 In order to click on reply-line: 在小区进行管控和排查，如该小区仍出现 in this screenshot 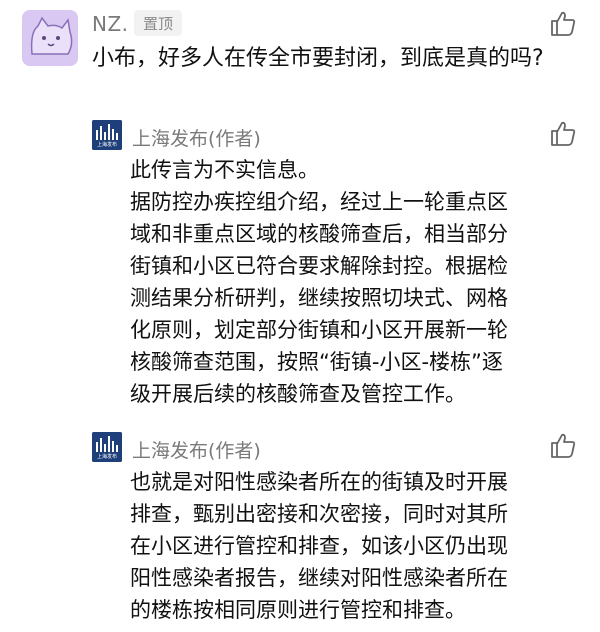, I will do `click(319, 546)`.